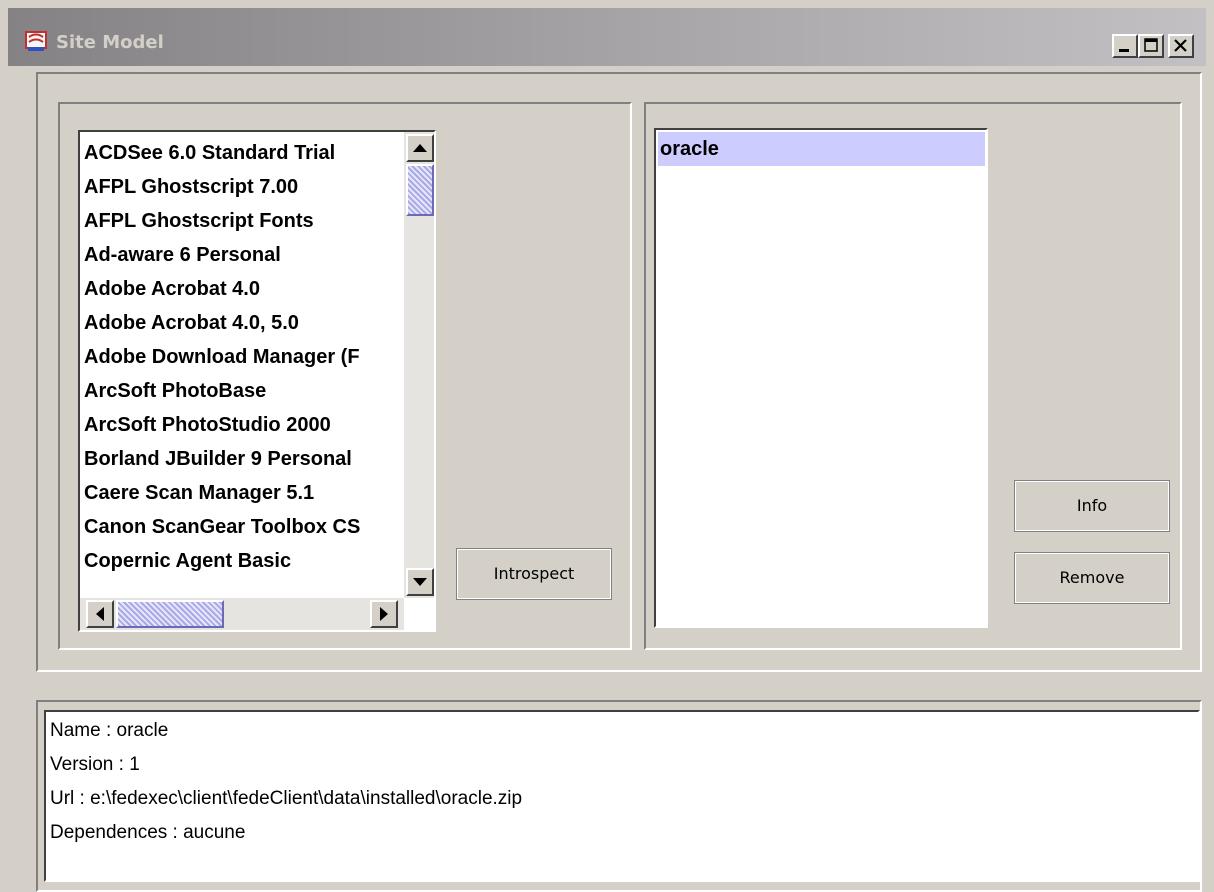 The width and height of the screenshot is (1214, 892). I want to click on detail-dependences: Dependences : aucune, so click(148, 832).